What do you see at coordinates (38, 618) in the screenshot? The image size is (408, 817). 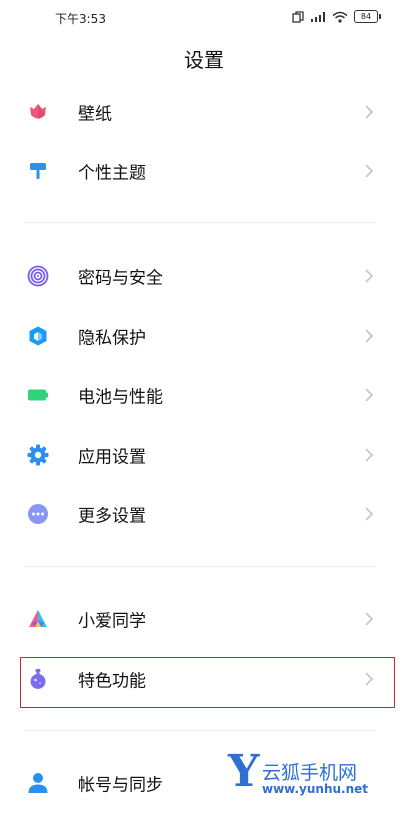 I see `xiaoai-icon` at bounding box center [38, 618].